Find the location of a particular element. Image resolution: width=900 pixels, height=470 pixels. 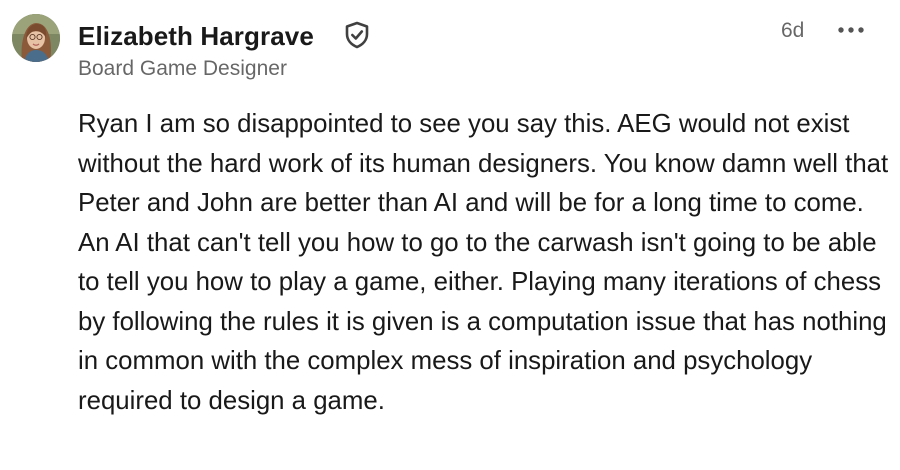

comment-timestamp: 6d is located at coordinates (792, 31).